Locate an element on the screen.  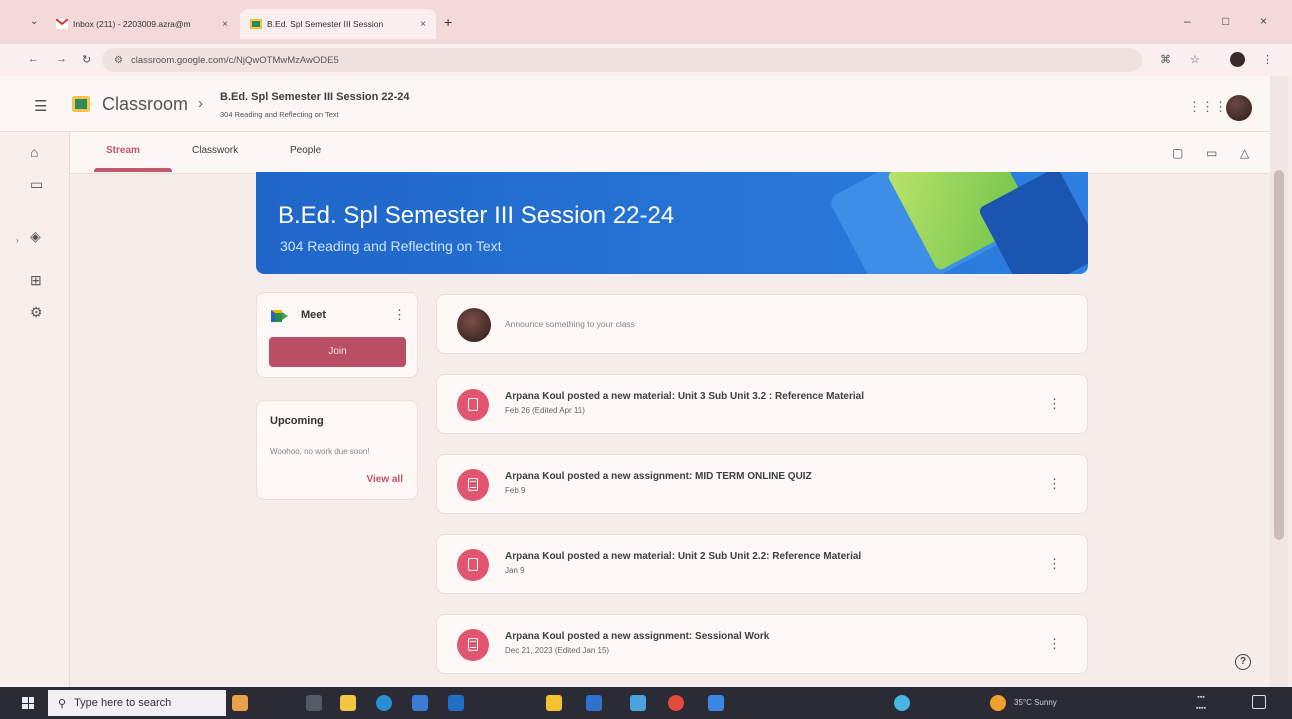
new-tab-button: + is located at coordinates (448, 22).